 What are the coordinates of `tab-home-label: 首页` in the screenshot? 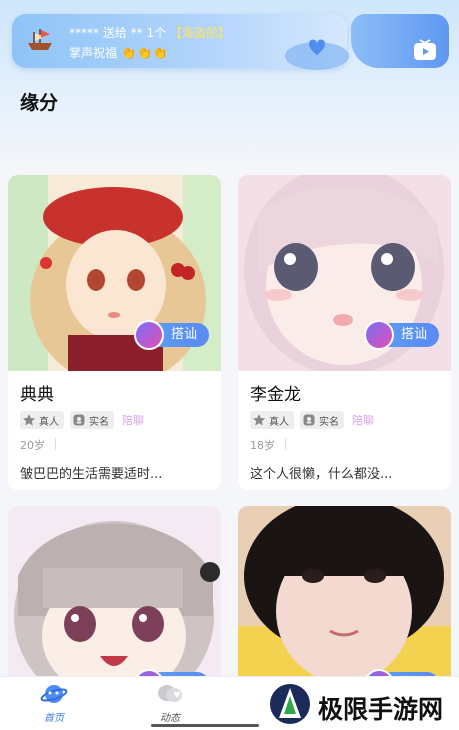 It's located at (54, 718).